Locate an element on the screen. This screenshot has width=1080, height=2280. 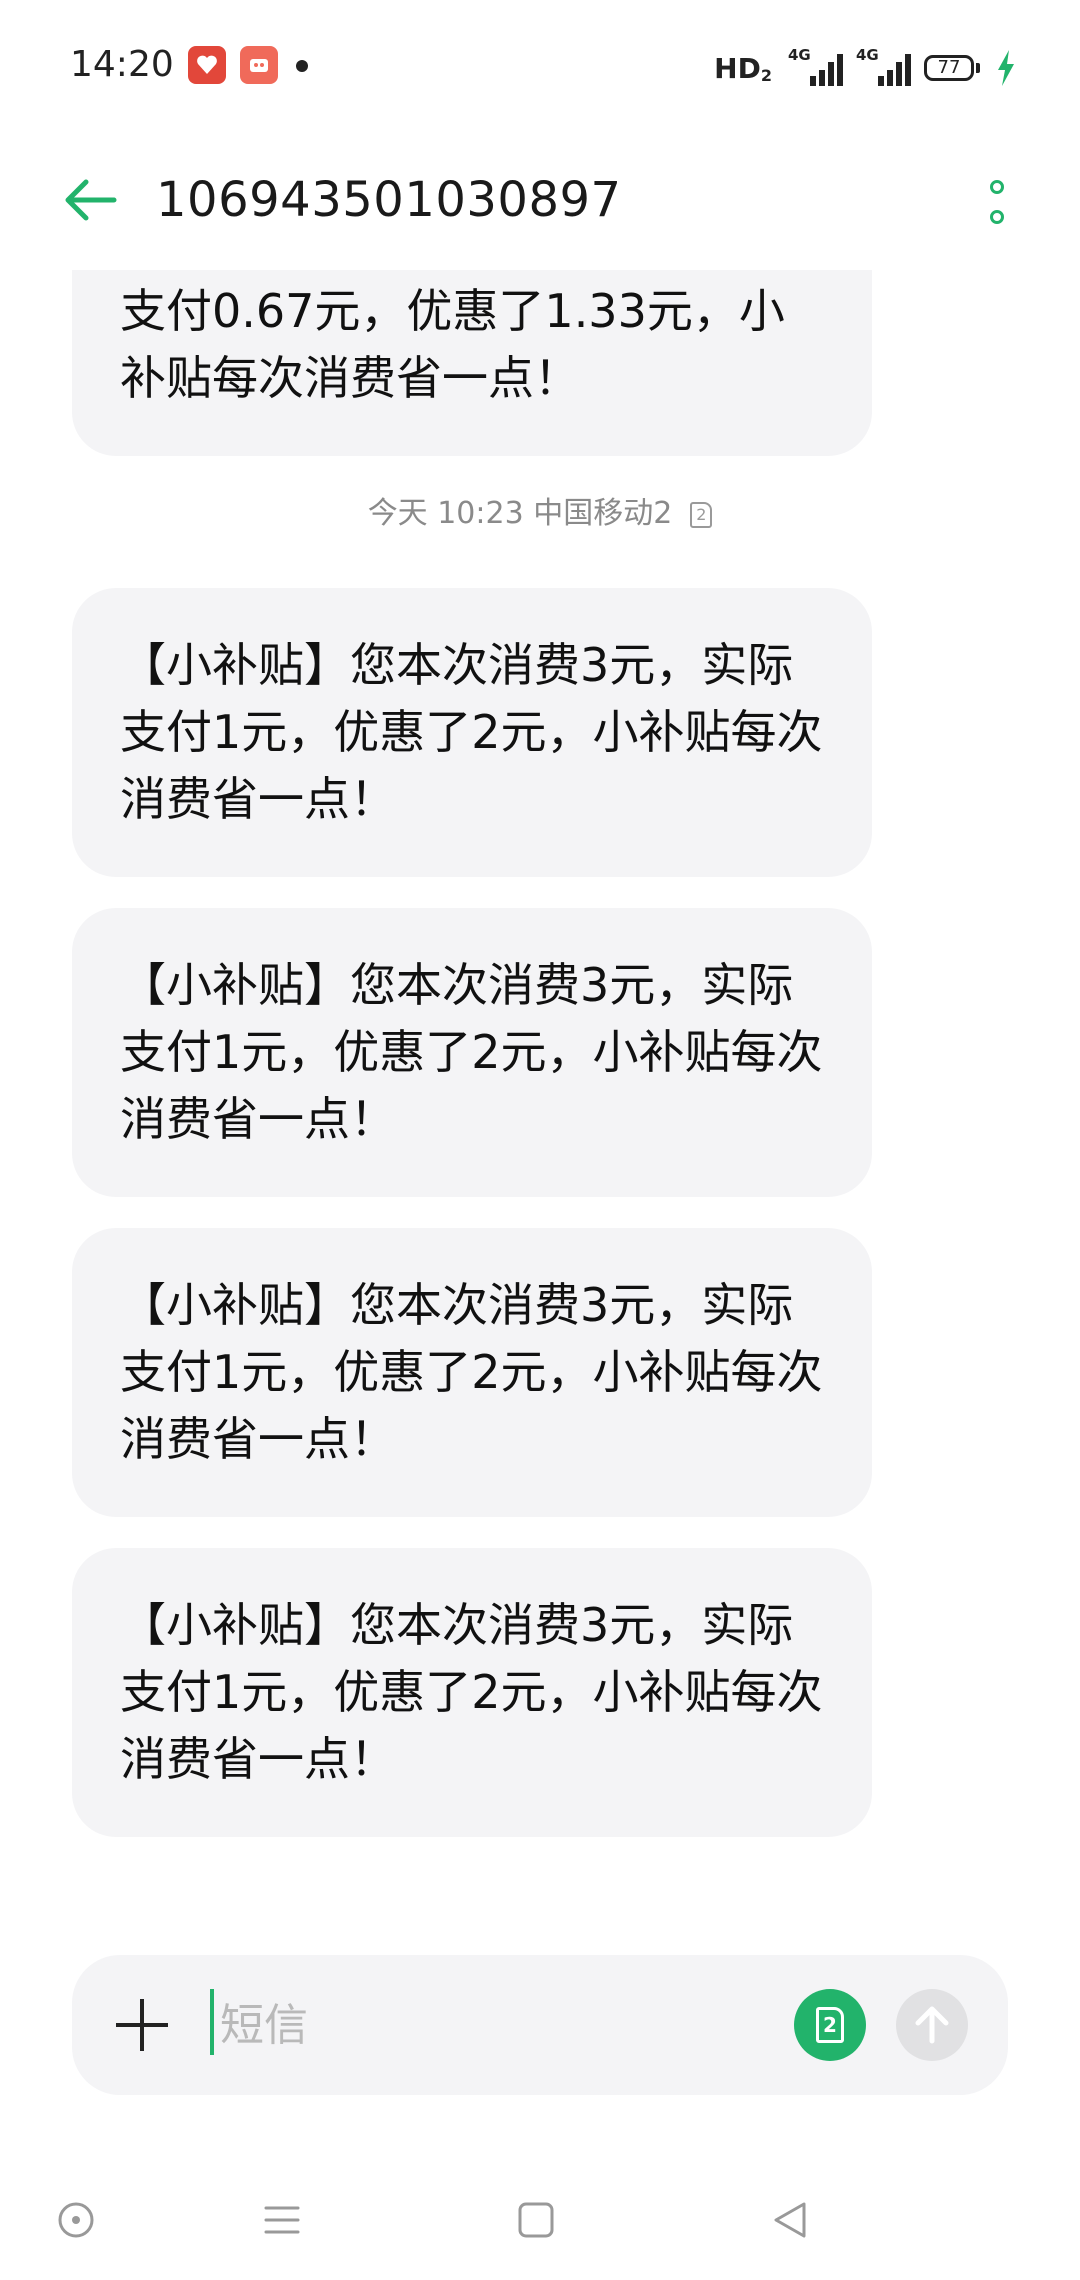
home-button is located at coordinates (536, 2220).